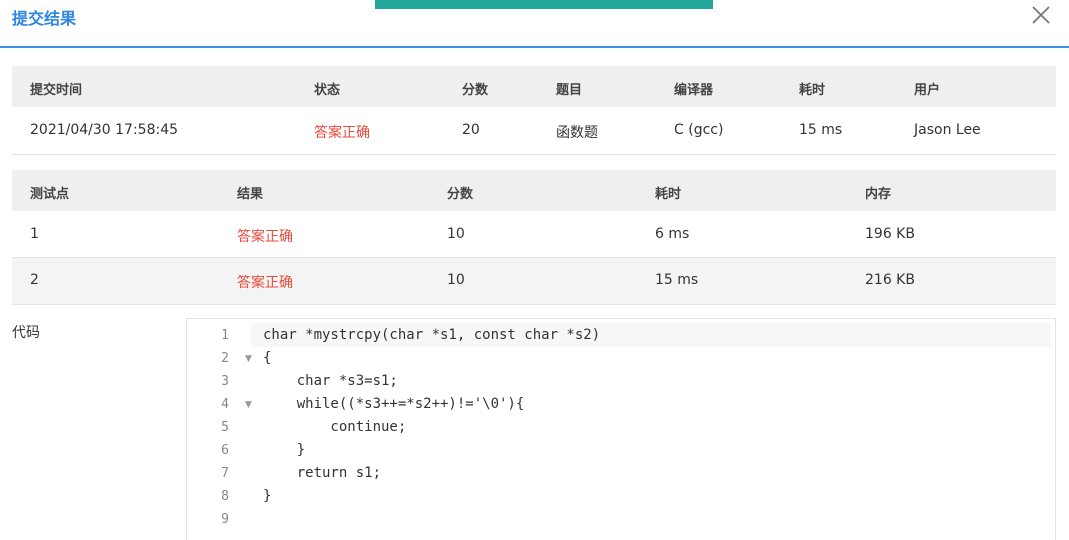 This screenshot has height=540, width=1069. What do you see at coordinates (225, 473) in the screenshot?
I see `line-number: 7` at bounding box center [225, 473].